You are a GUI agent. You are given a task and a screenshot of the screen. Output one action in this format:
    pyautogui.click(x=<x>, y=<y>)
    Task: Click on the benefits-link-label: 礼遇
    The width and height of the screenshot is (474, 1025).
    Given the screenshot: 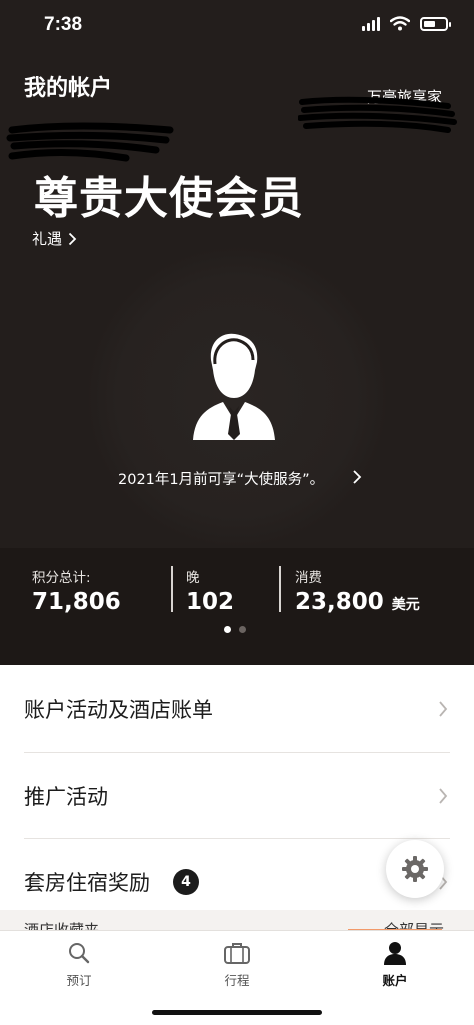 What is the action you would take?
    pyautogui.click(x=47, y=239)
    